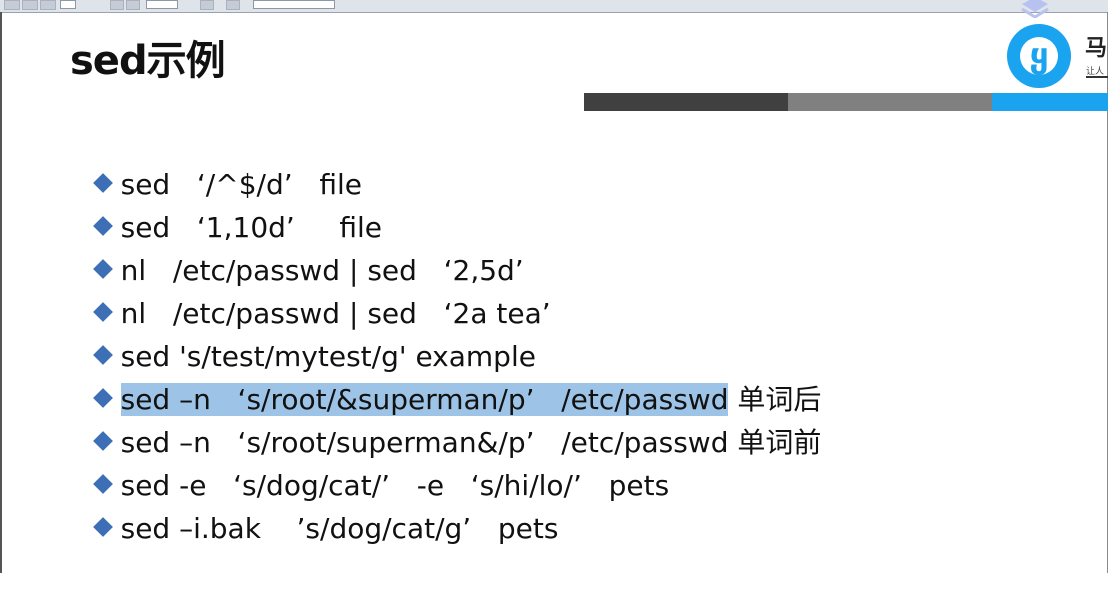  What do you see at coordinates (439, 160) in the screenshot?
I see `list-item: sed ‘/^$/d’ file` at bounding box center [439, 160].